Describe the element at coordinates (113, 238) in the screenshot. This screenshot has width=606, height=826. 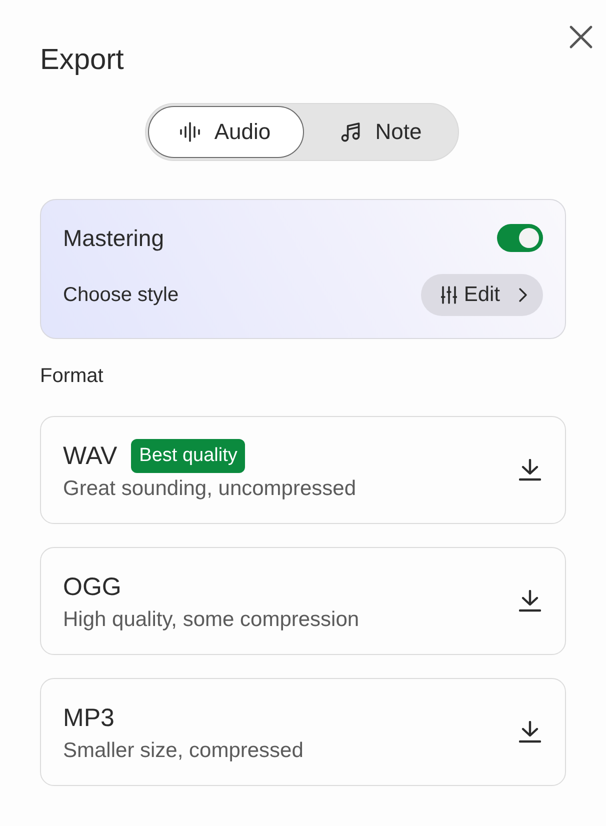
I see `mastering-label: Mastering` at that location.